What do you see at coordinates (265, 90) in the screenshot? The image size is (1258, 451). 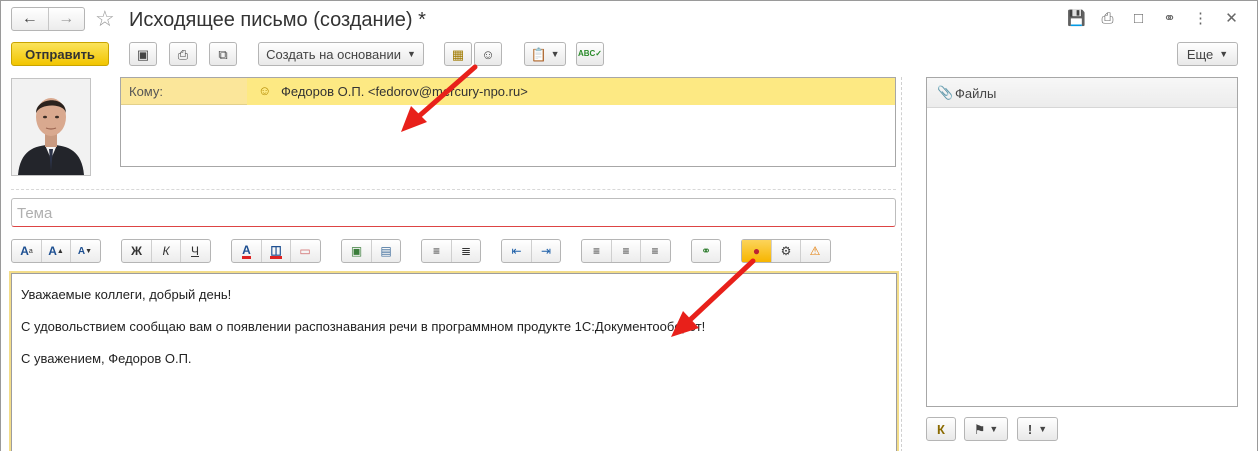 I see `contact-icon: ☺` at bounding box center [265, 90].